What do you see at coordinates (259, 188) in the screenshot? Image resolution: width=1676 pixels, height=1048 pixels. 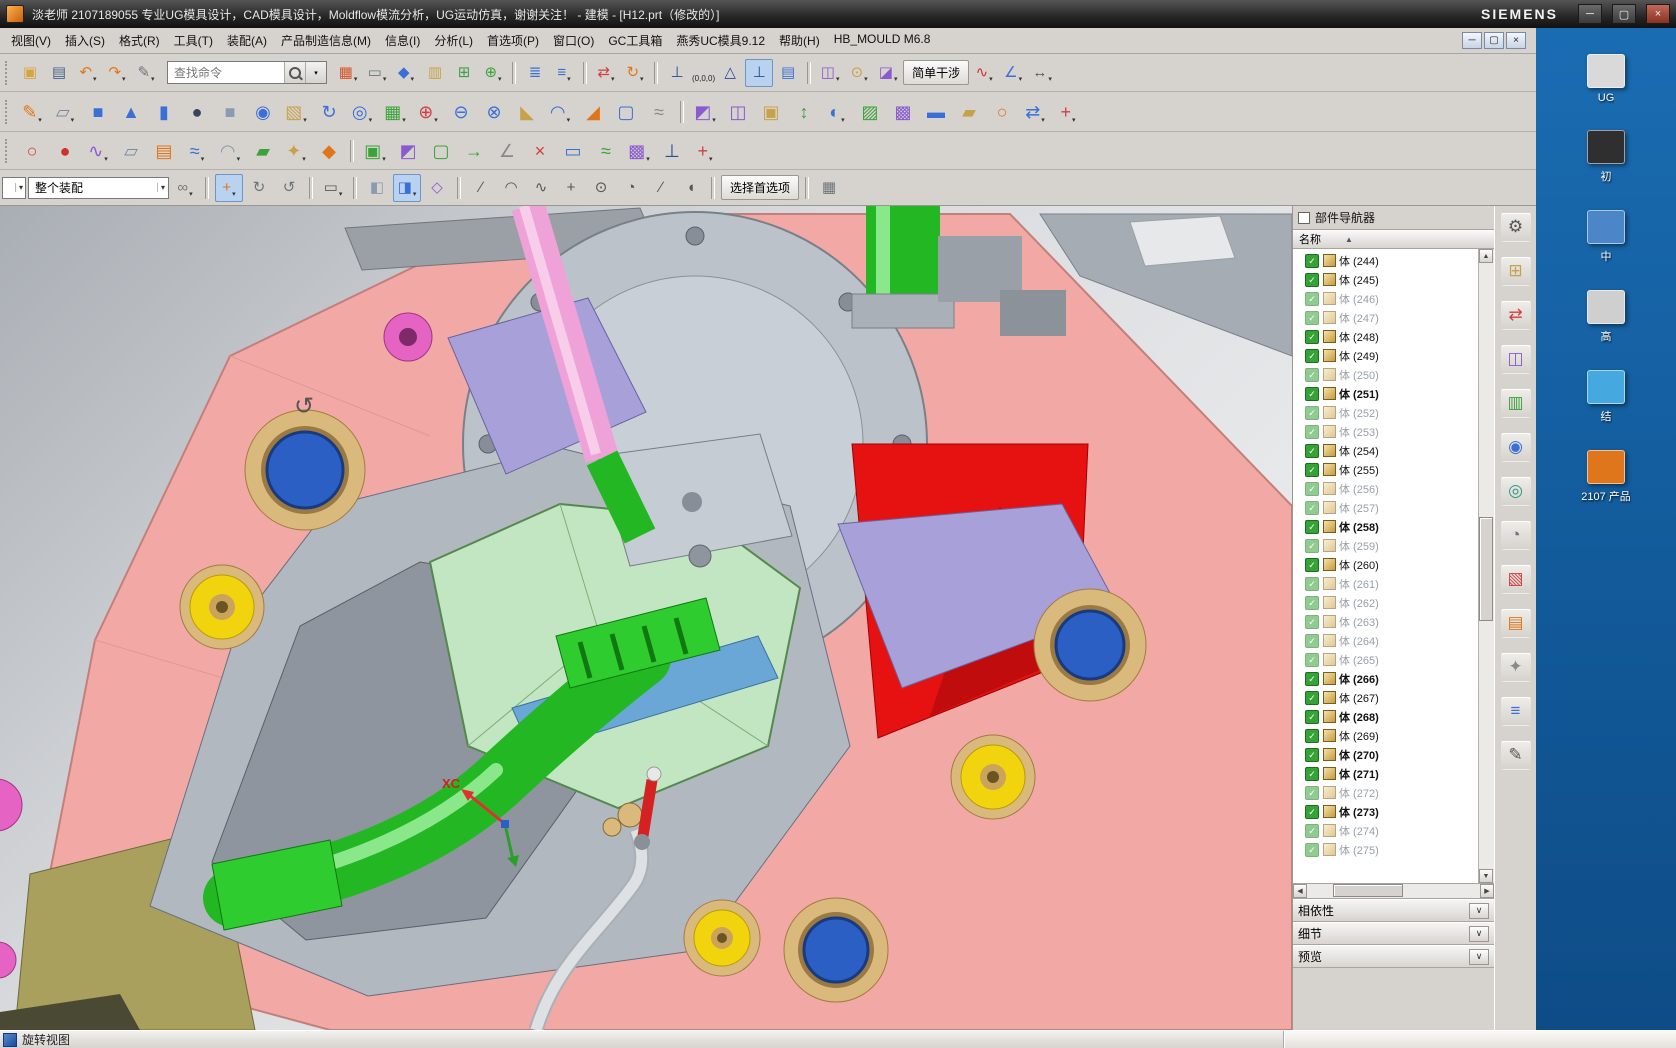 I see `derived-rotate-cw-icon: ↻` at bounding box center [259, 188].